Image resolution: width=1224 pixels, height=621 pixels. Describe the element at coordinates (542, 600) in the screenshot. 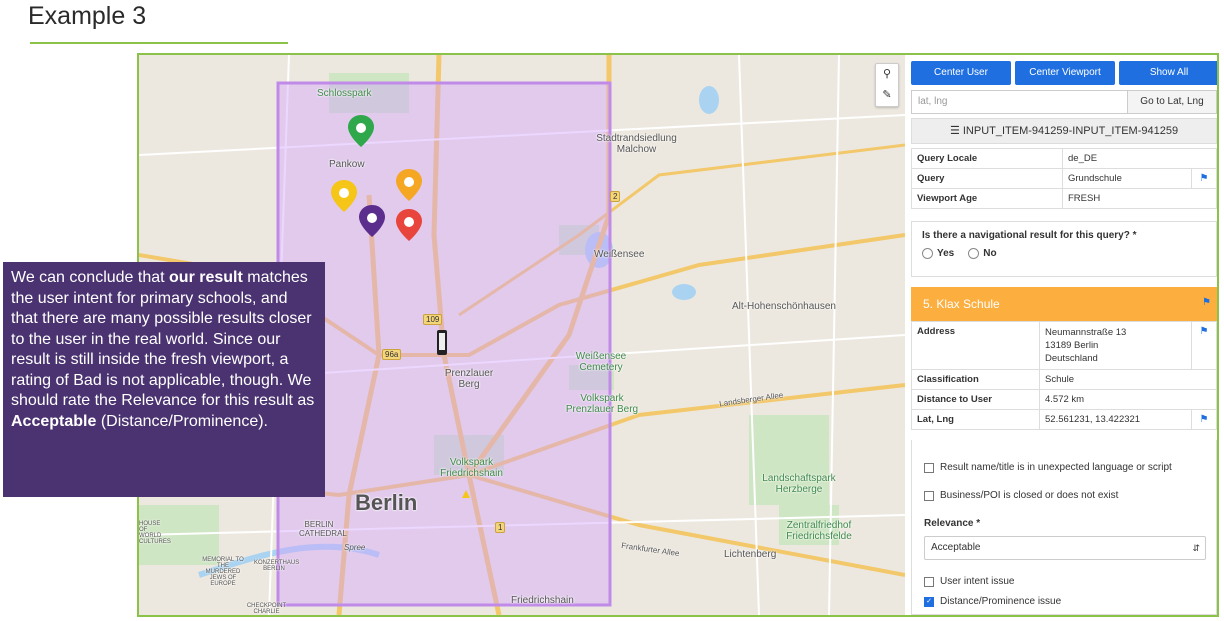

I see `map-label: Friedrichshain` at that location.